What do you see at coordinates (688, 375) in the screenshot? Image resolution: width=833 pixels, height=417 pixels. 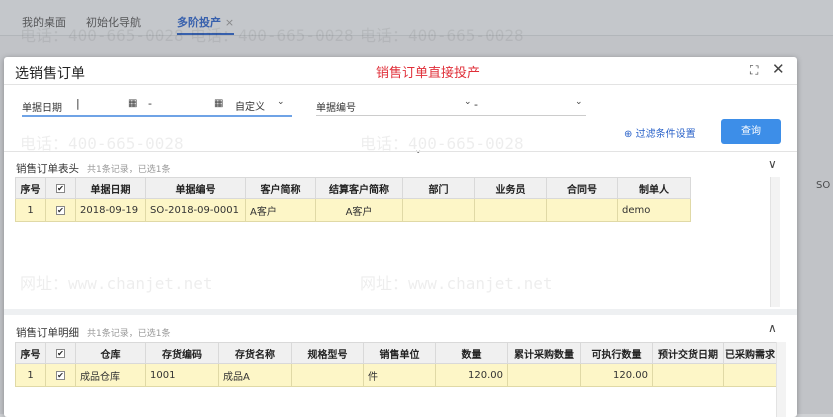 I see `cell-delivery-date` at bounding box center [688, 375].